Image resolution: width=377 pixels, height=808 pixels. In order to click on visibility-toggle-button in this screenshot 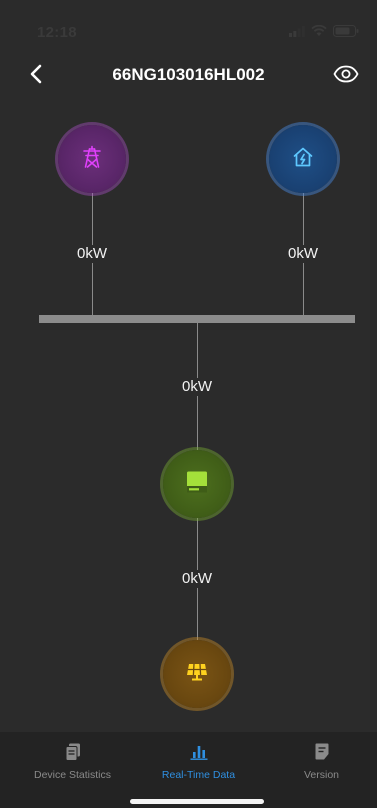, I will do `click(346, 76)`.